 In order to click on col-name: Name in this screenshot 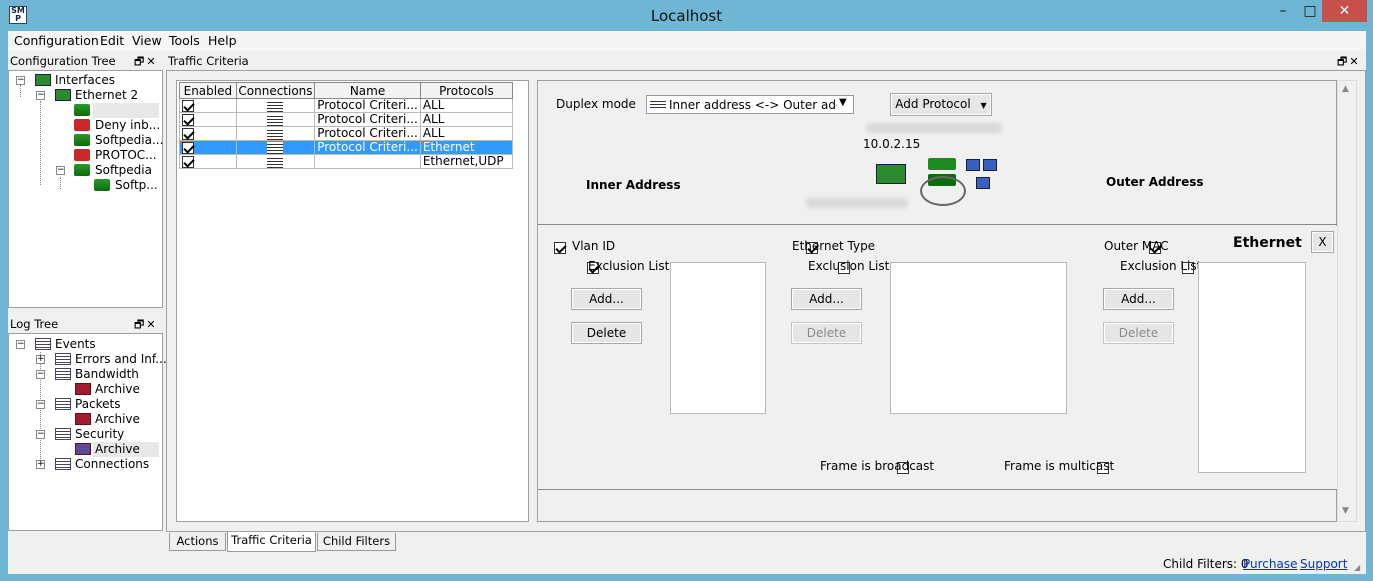, I will do `click(367, 90)`.